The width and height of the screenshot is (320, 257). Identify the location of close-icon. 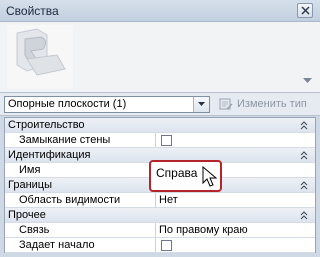
(305, 10).